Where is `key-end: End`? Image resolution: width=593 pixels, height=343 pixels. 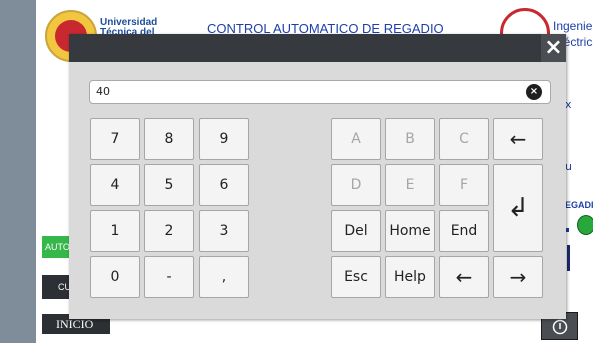 key-end: End is located at coordinates (464, 231).